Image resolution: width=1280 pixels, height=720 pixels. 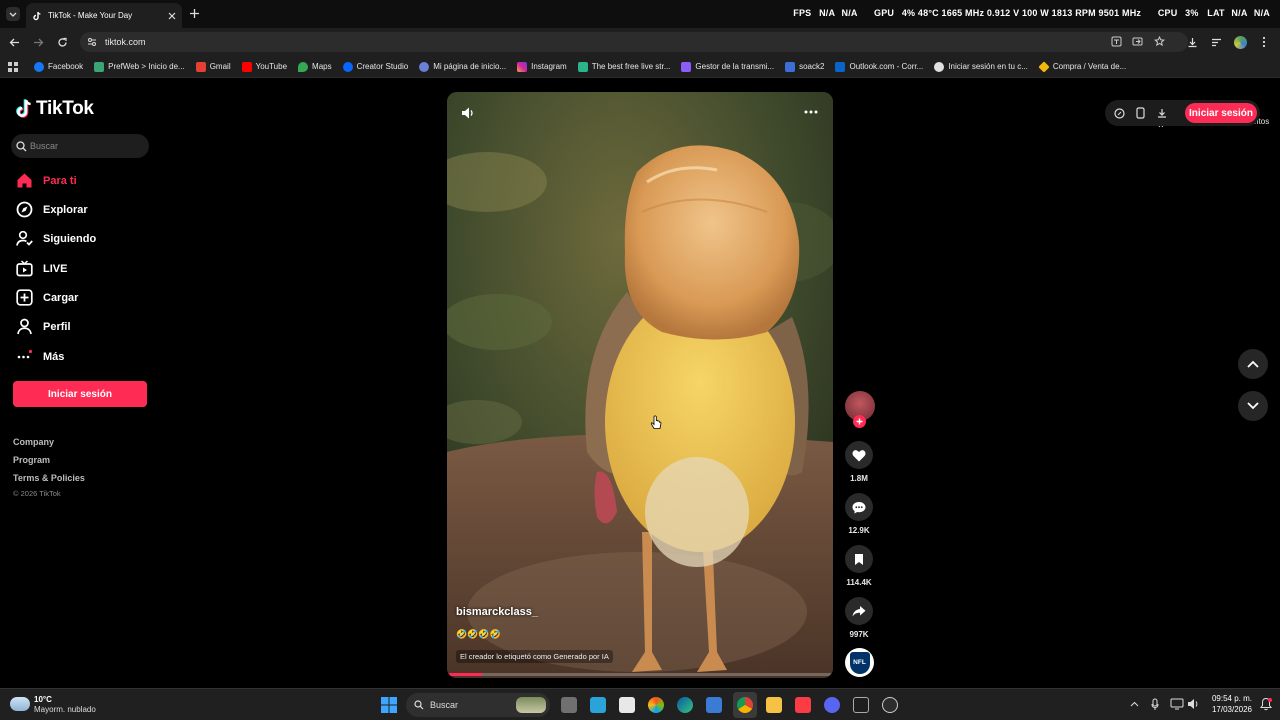 I want to click on itunes-icon, so click(x=803, y=705).